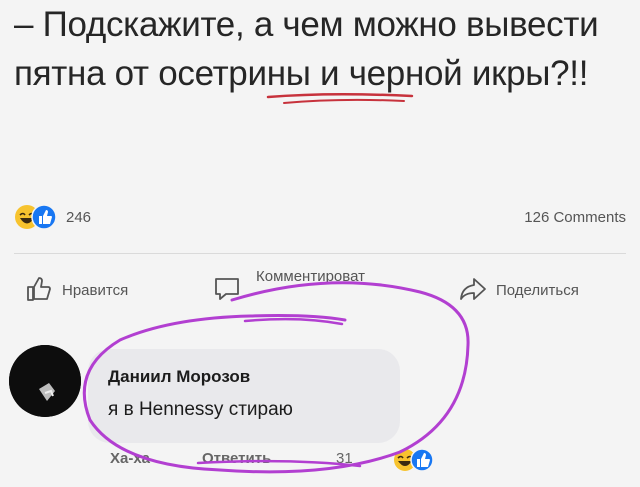 The height and width of the screenshot is (487, 640). What do you see at coordinates (575, 217) in the screenshot?
I see `comments-count: 126 Comments` at bounding box center [575, 217].